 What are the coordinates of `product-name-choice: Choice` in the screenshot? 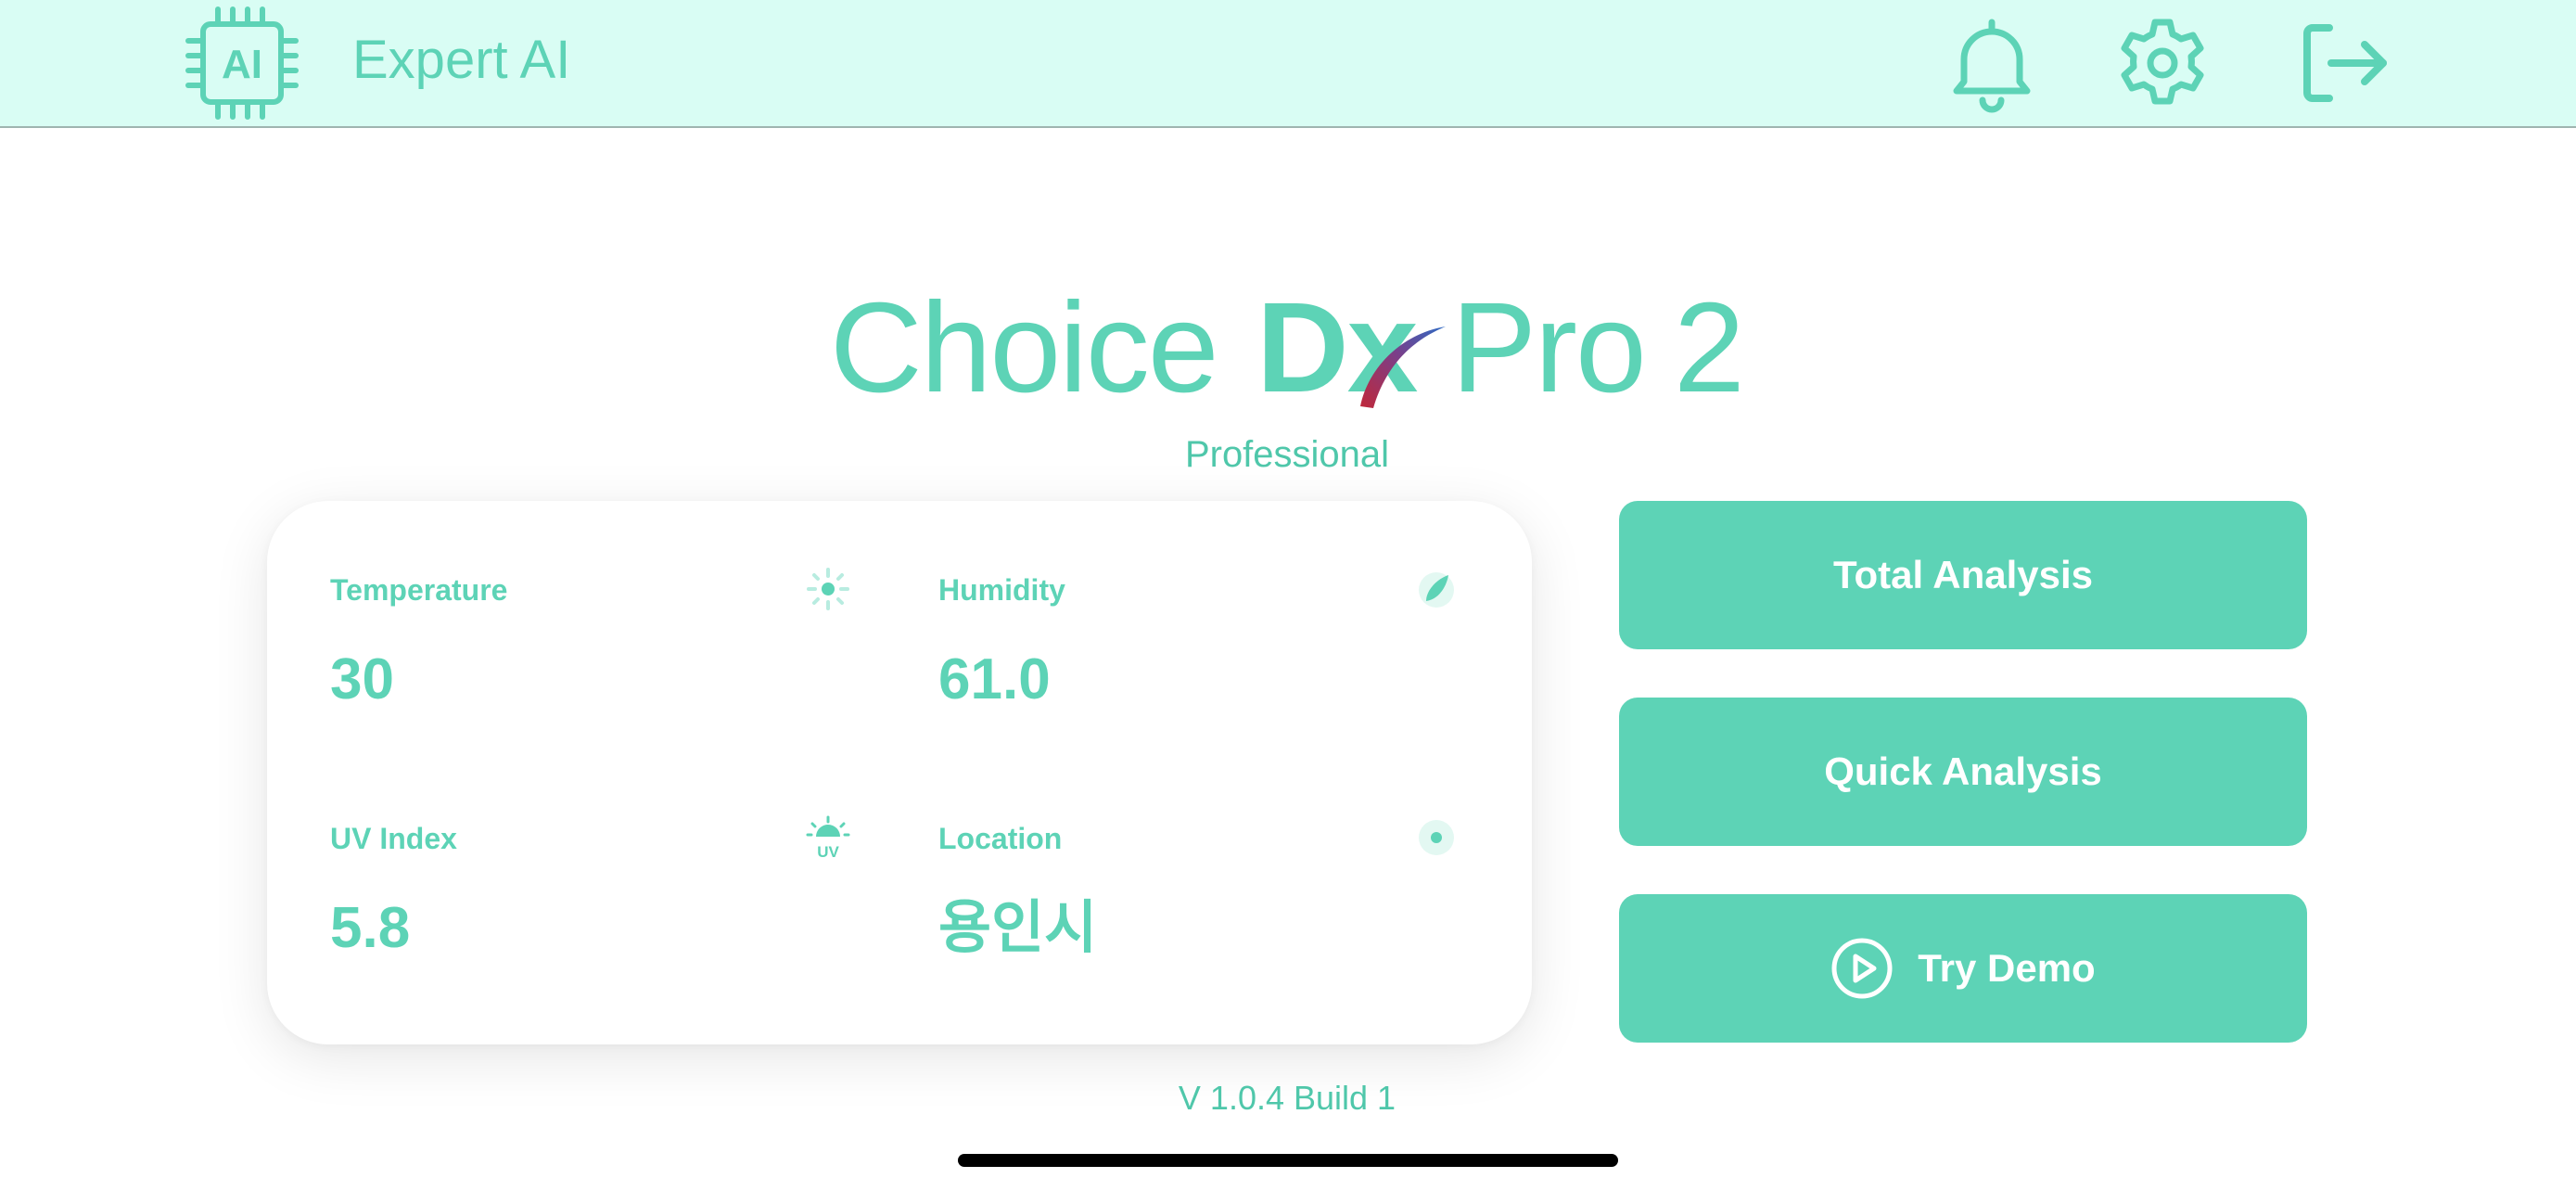 It's located at (1024, 347).